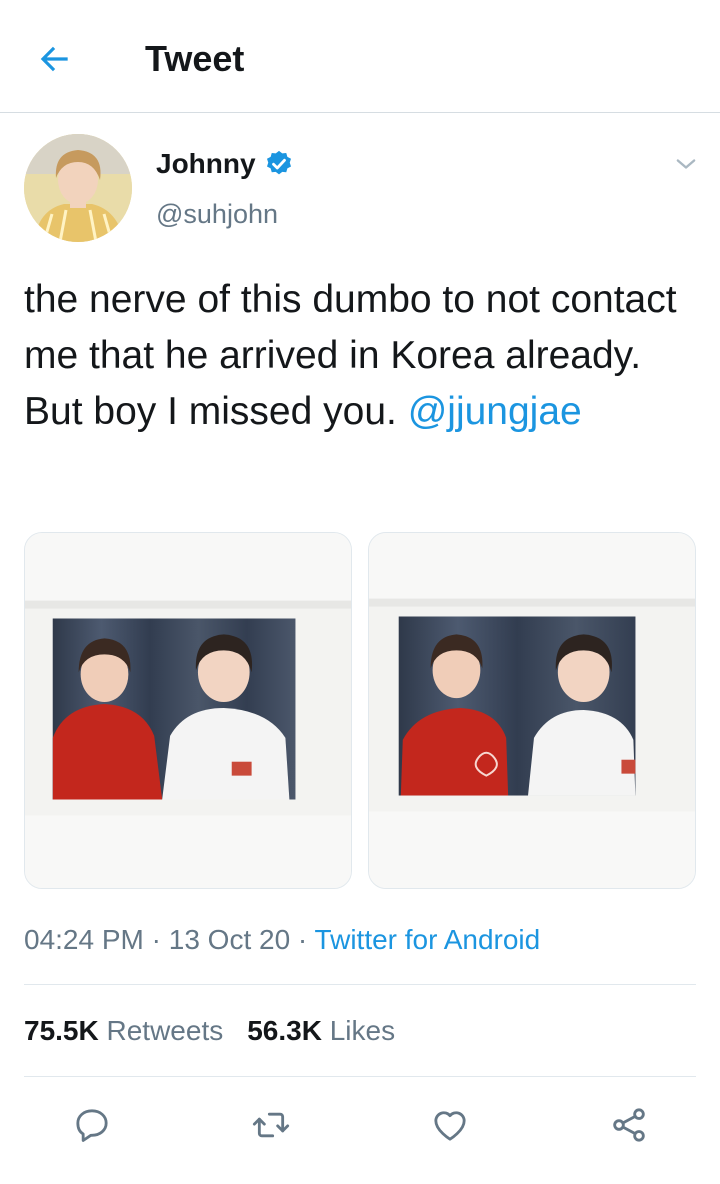  I want to click on retweets-stat: 75.5K Retweets, so click(123, 1030).